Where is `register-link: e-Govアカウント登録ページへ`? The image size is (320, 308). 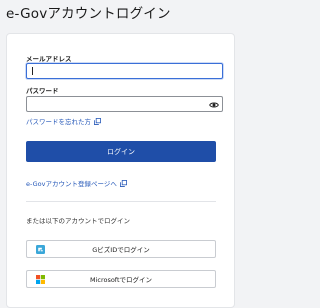 register-link: e-Govアカウント登録ページへ is located at coordinates (76, 183).